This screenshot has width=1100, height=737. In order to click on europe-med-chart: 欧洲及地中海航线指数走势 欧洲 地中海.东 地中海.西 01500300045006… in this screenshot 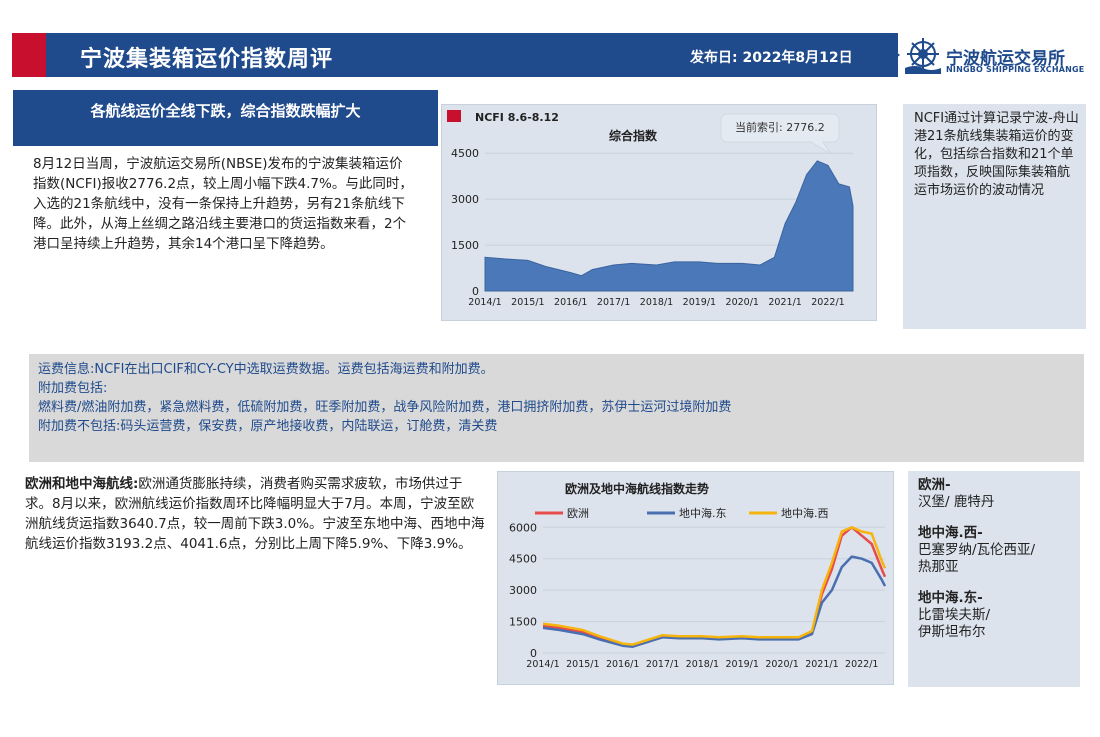, I will do `click(698, 575)`.